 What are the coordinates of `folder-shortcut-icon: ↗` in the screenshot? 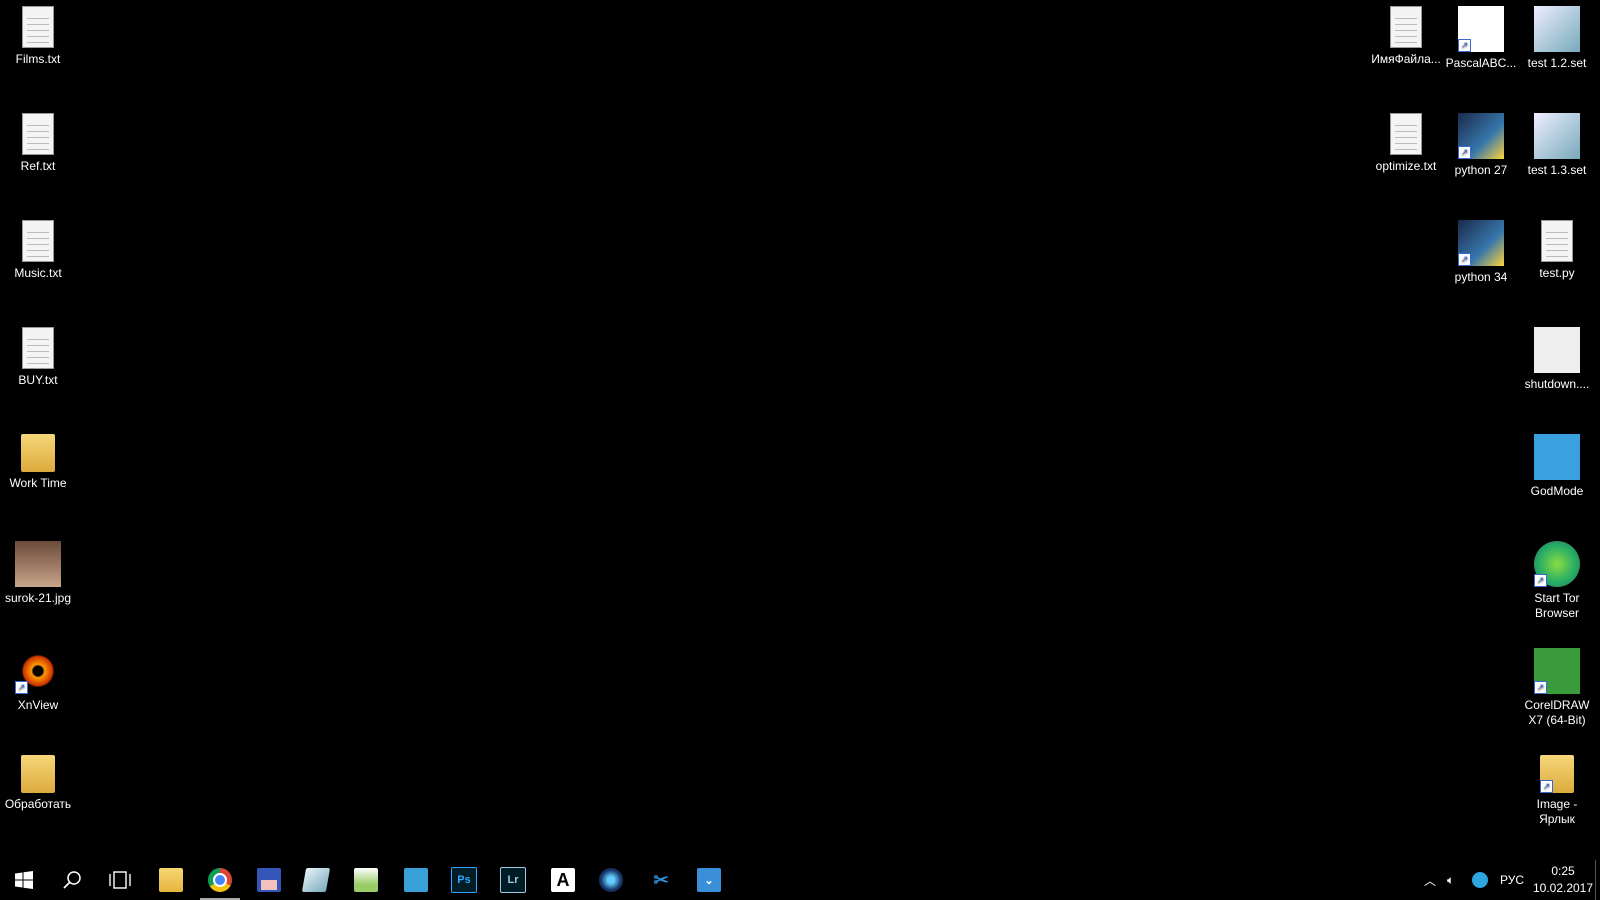 It's located at (1557, 774).